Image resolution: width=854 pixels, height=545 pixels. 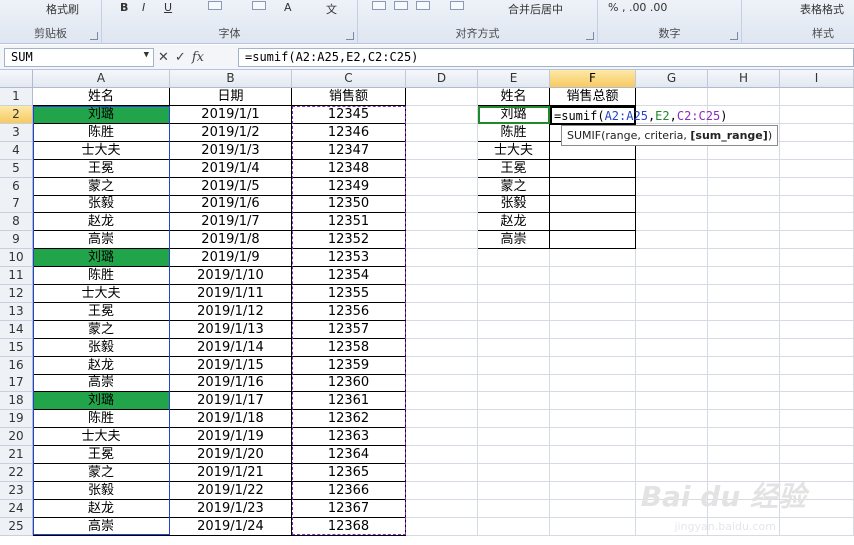 I want to click on cell-d4, so click(x=442, y=150).